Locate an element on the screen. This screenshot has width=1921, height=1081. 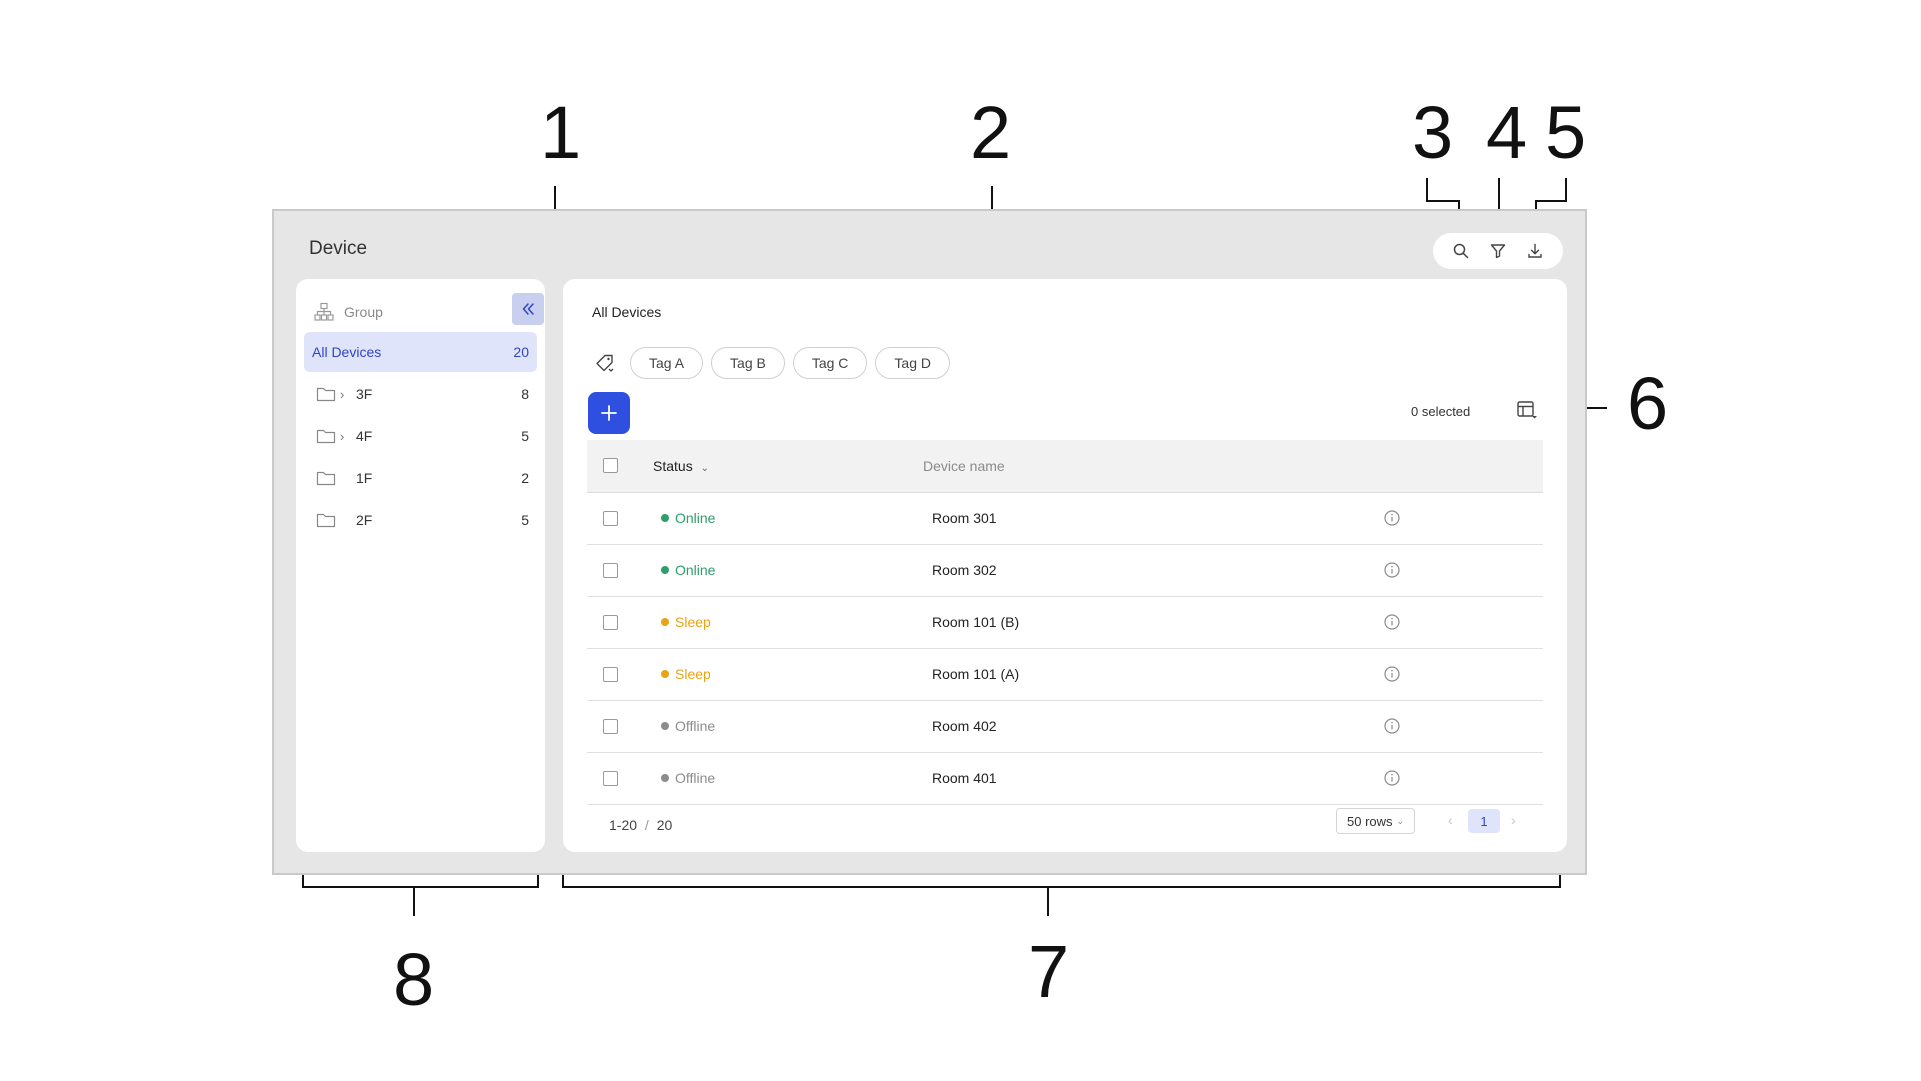
download-button is located at coordinates (1535, 251).